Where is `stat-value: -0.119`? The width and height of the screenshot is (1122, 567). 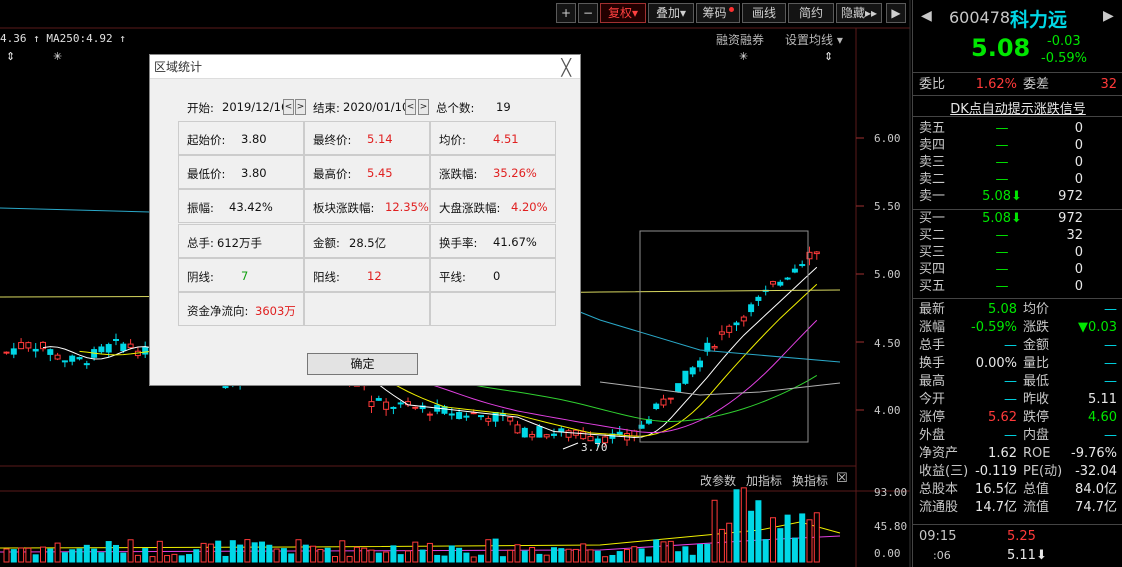
stat-value: -0.119 is located at coordinates (996, 471).